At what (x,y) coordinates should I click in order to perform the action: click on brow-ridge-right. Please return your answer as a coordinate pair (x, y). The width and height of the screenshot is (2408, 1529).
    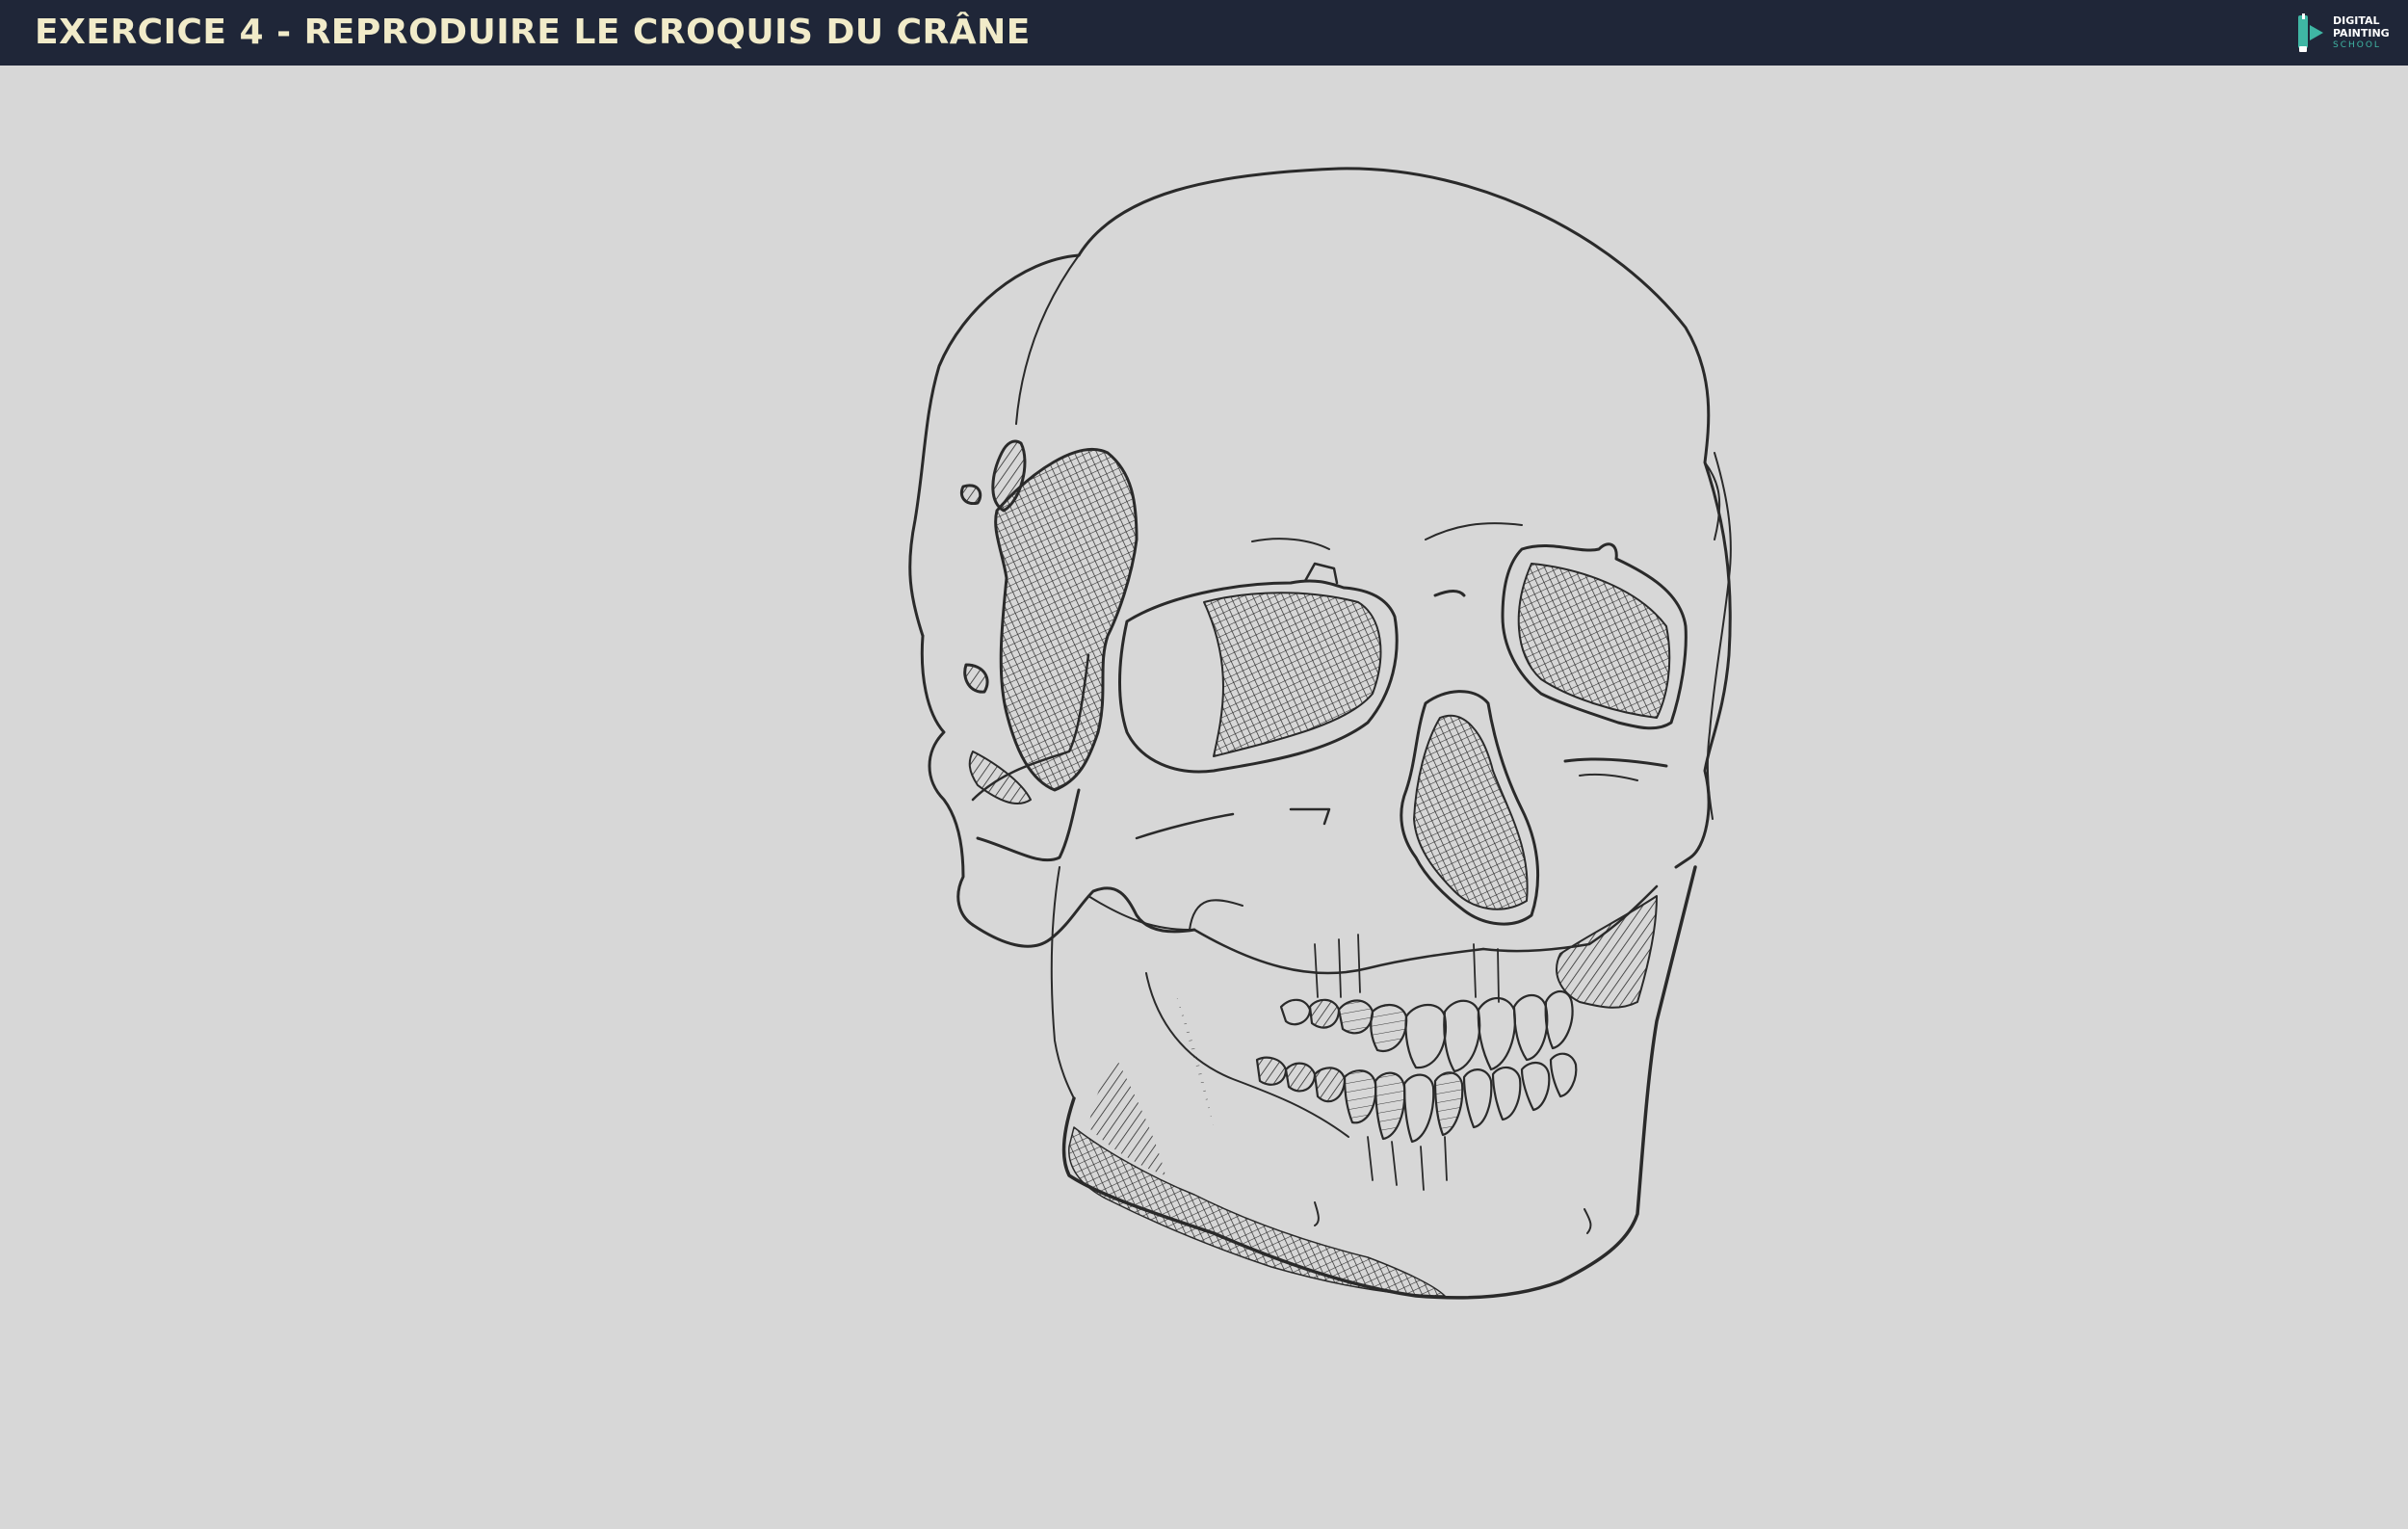
    Looking at the image, I should click on (1474, 531).